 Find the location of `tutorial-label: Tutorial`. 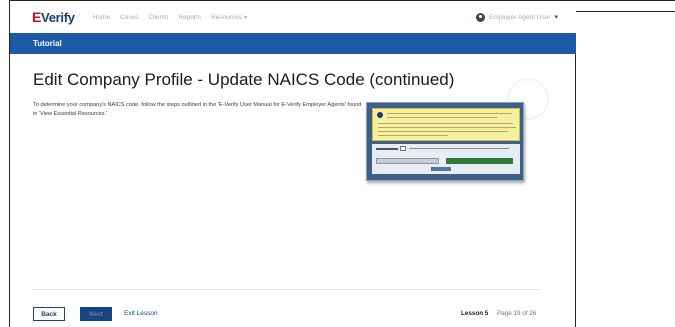

tutorial-label: Tutorial is located at coordinates (47, 43).